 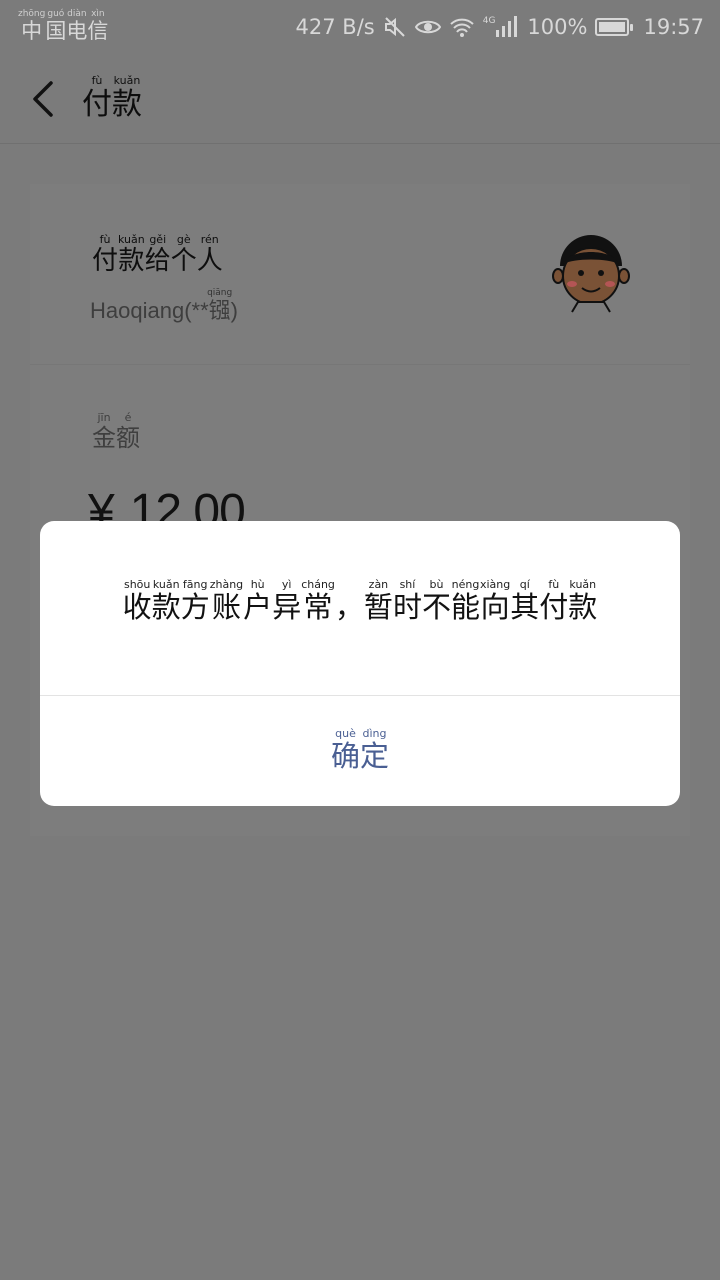 I want to click on ruby-char: 给gěi, so click(x=157, y=254).